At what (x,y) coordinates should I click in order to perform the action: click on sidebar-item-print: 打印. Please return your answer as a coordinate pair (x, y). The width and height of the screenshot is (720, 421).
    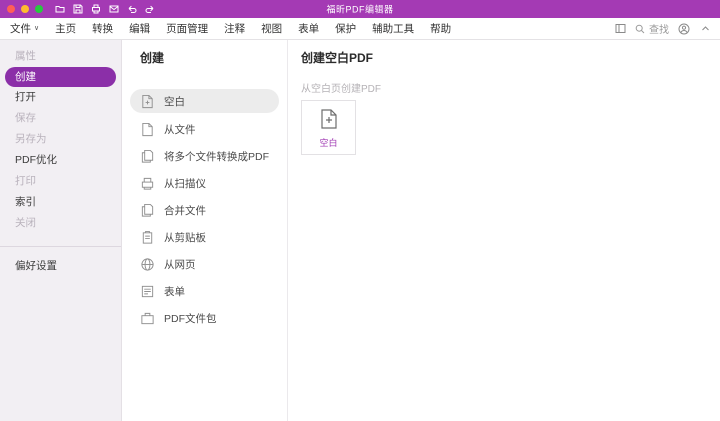
    Looking at the image, I should click on (60, 181).